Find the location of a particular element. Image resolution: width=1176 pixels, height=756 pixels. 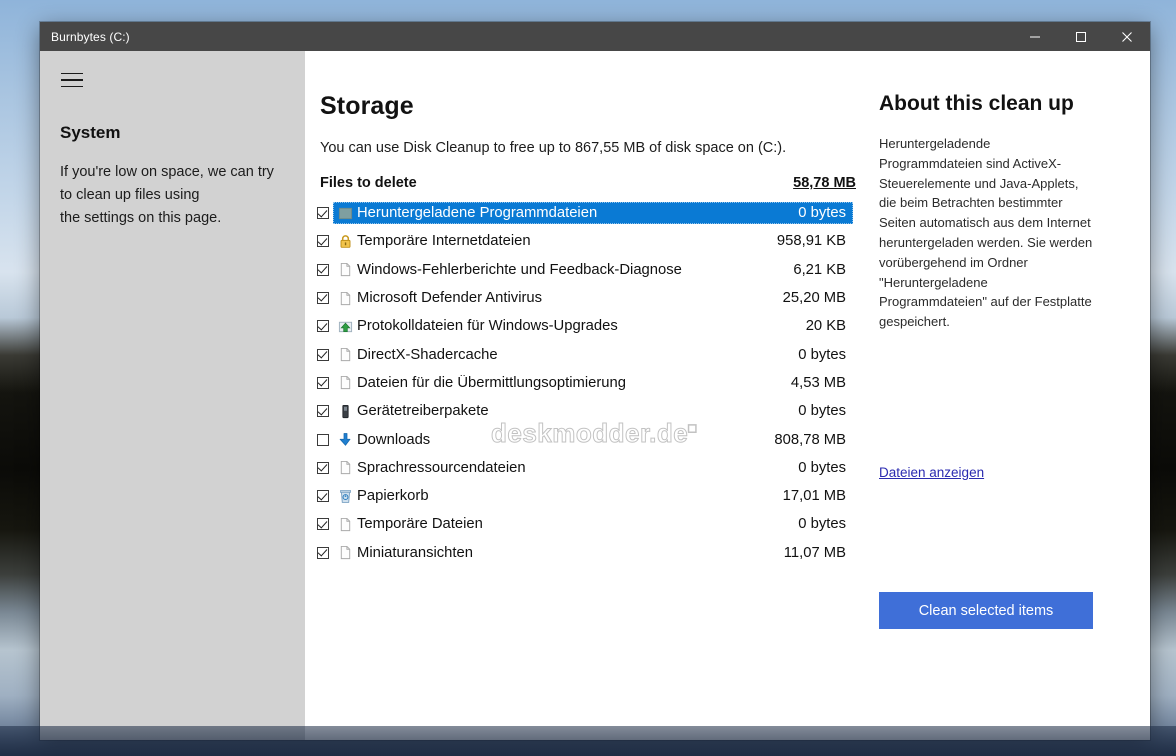

file-row: Sprachressourcendateien 0 bytes is located at coordinates (583, 468).